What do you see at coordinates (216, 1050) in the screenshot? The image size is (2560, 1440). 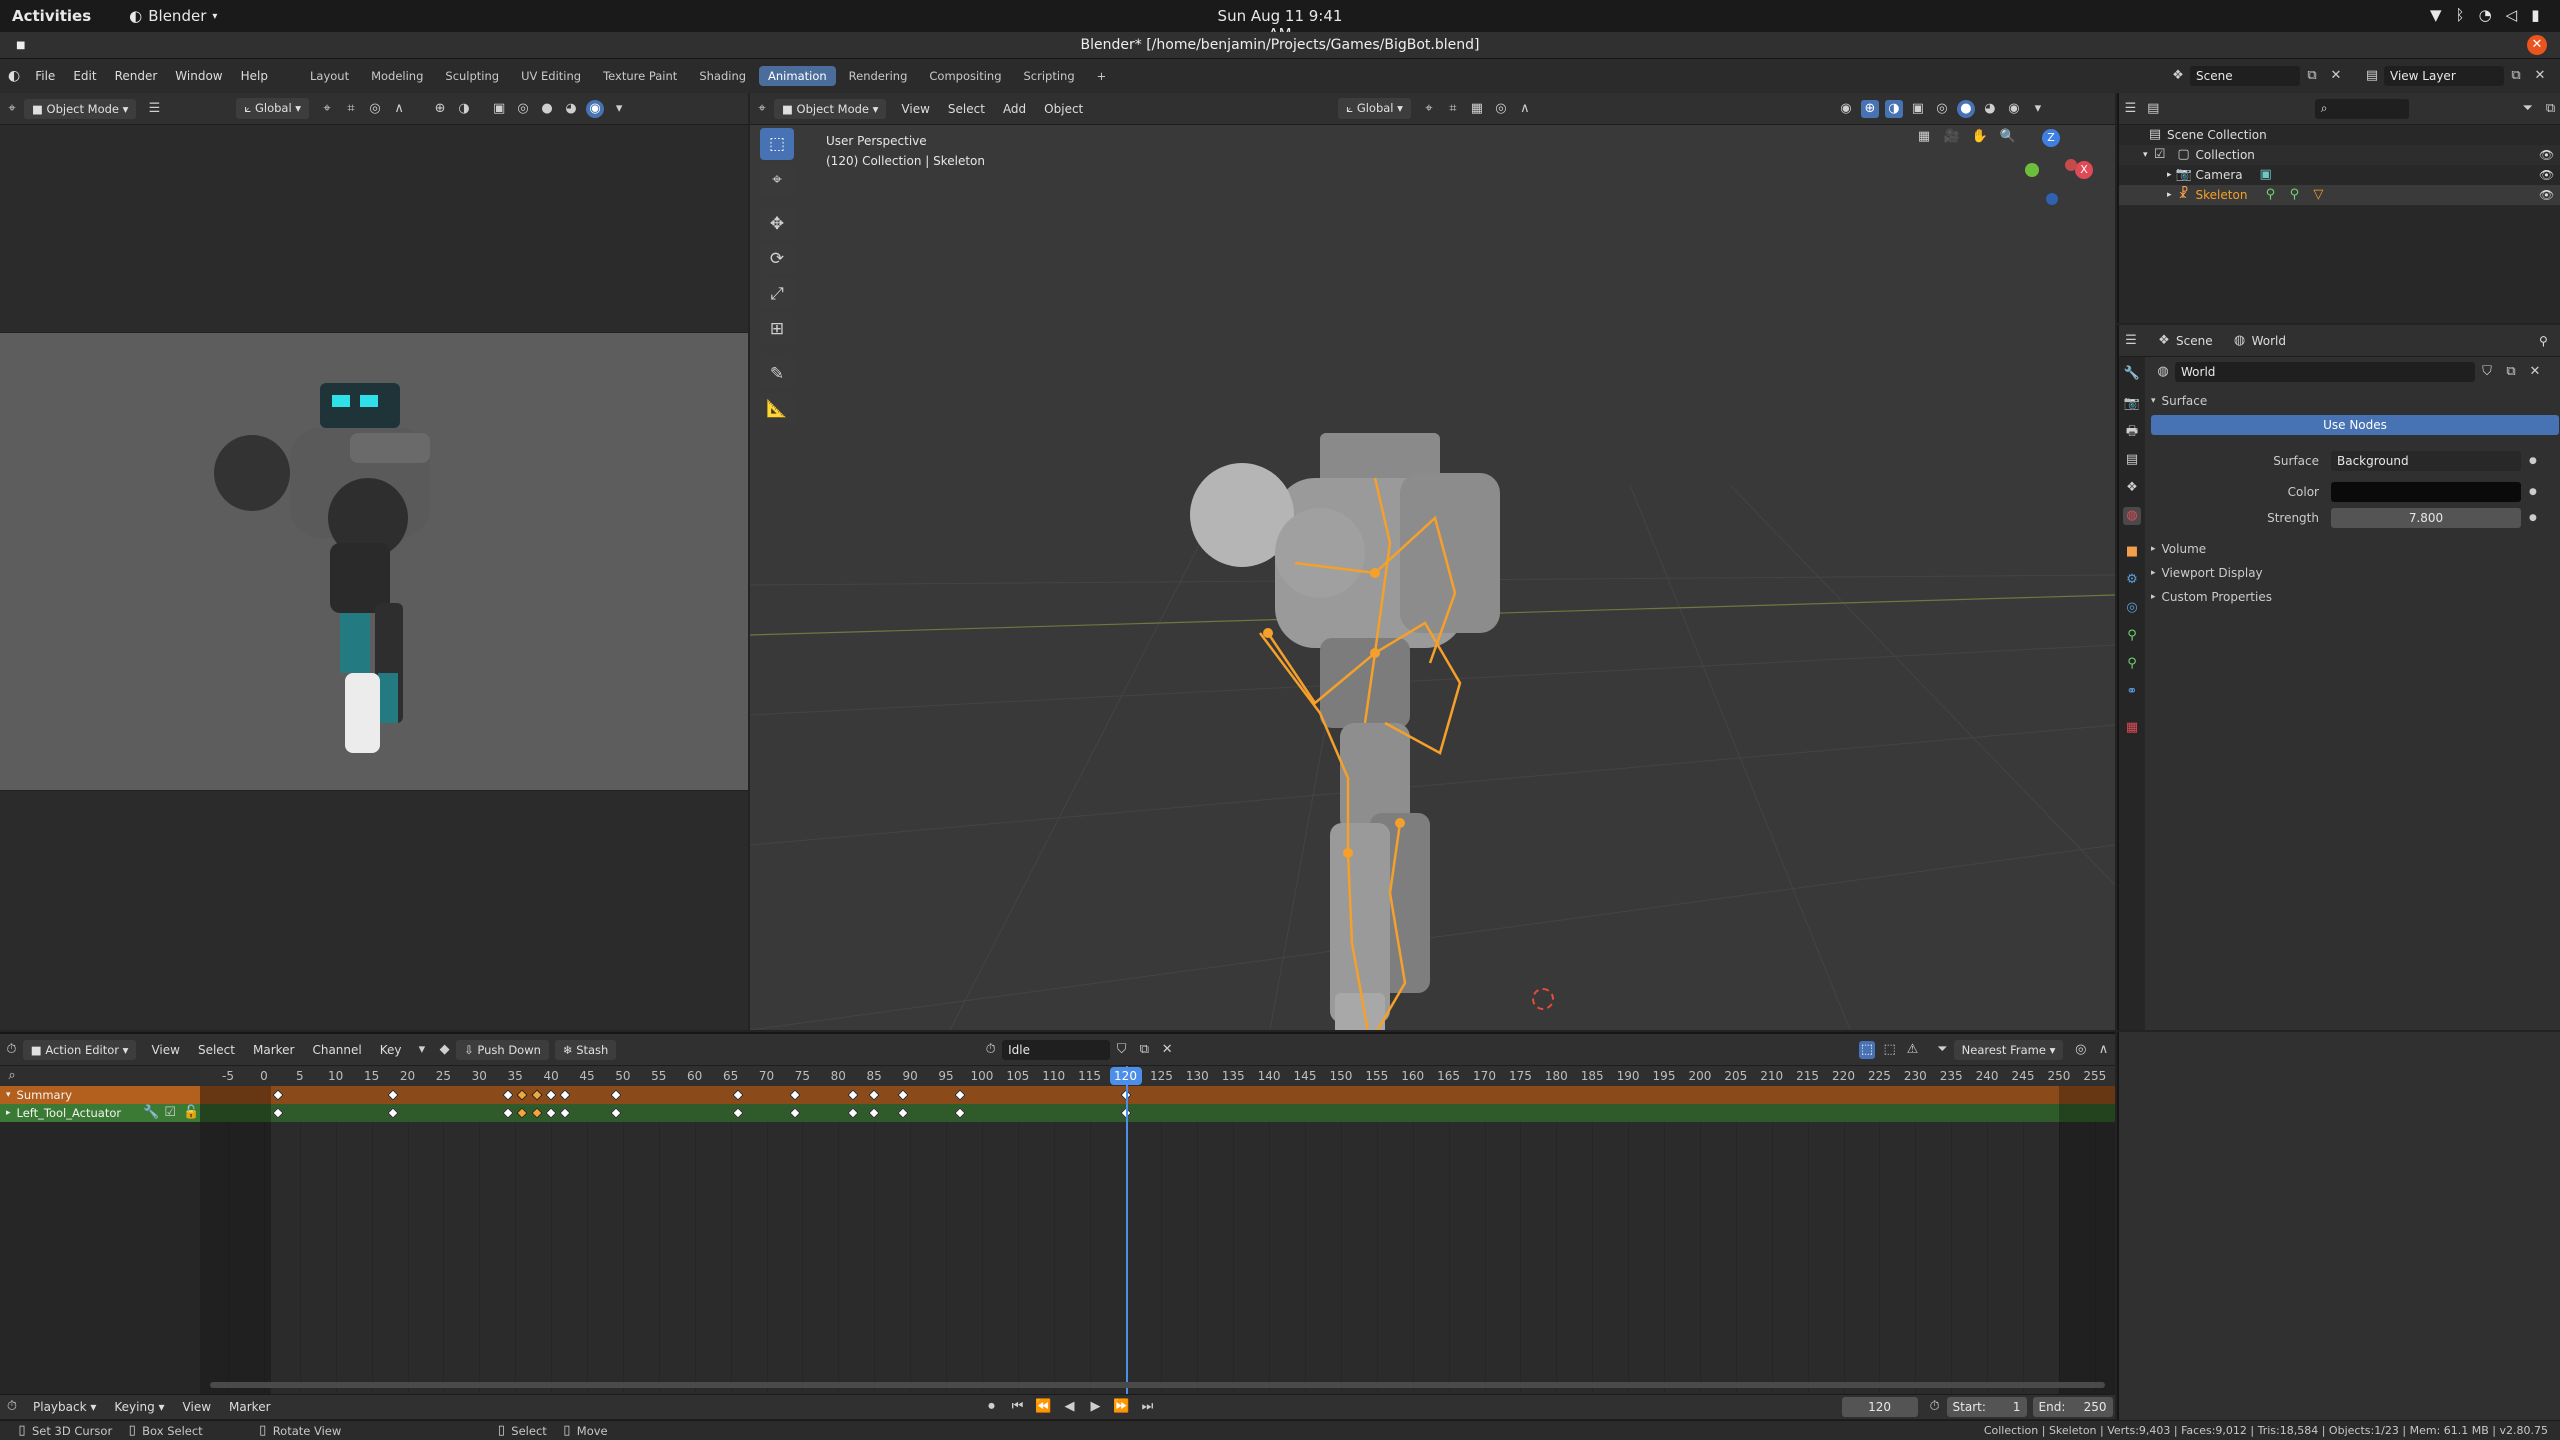 I see `ae-menu-select: Select` at bounding box center [216, 1050].